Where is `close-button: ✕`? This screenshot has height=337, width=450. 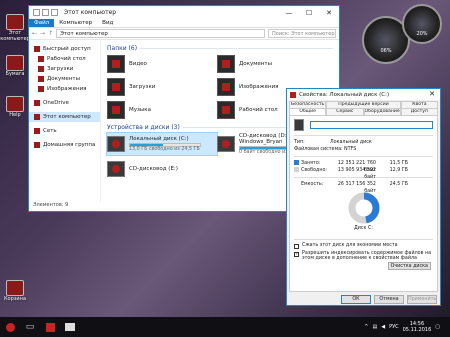
close-button: ✕ is located at coordinates (329, 13).